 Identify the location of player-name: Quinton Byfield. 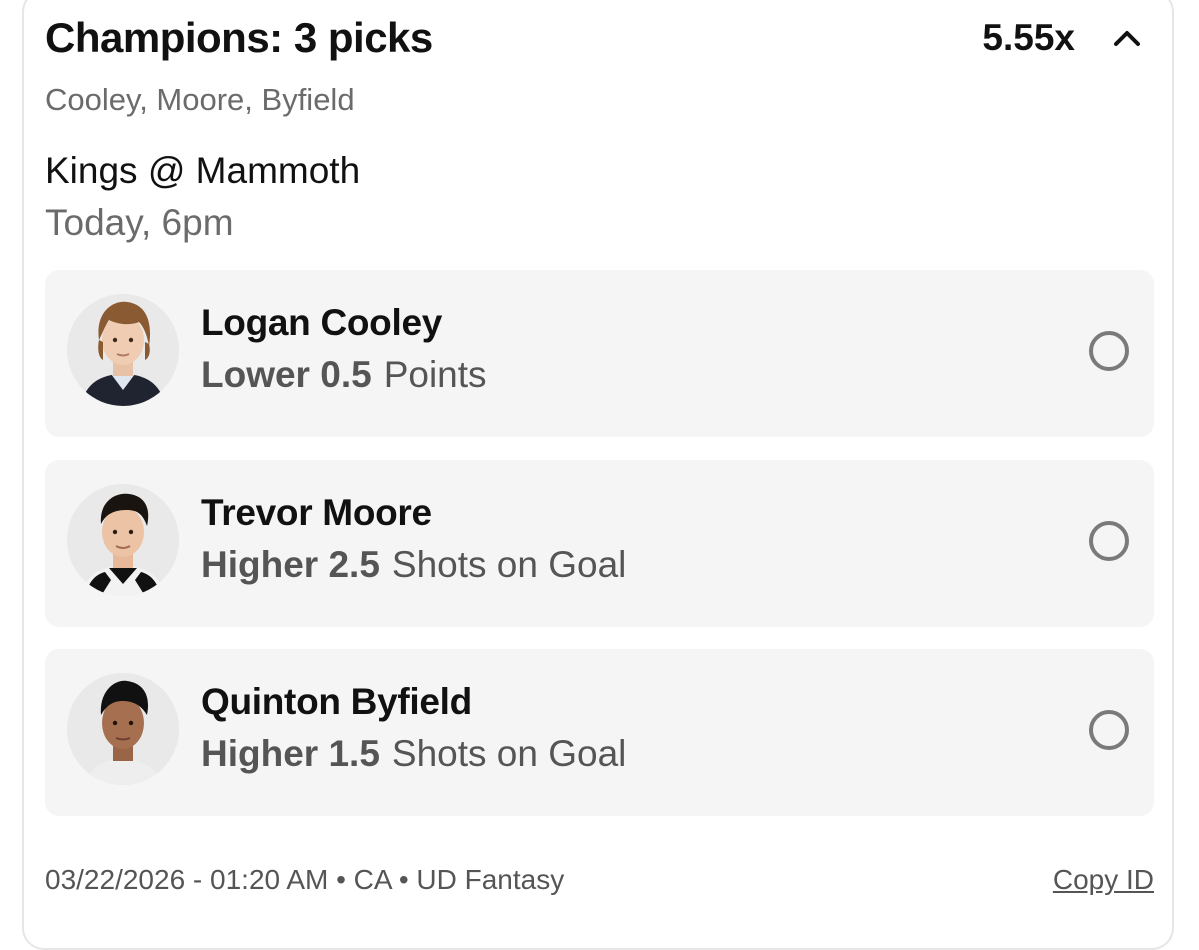
(336, 701).